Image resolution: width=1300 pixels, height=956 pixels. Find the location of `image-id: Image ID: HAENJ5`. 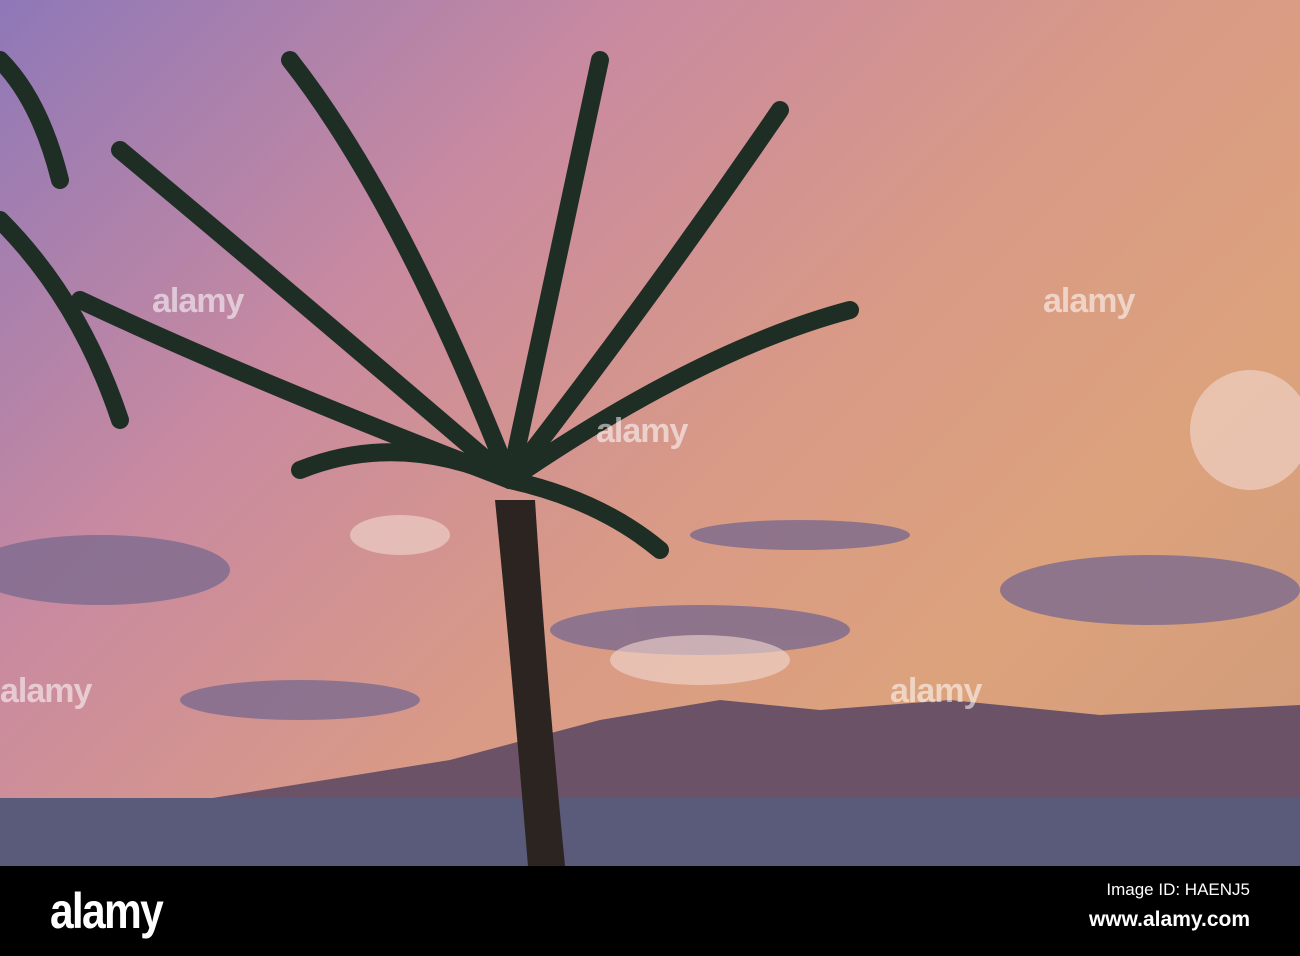

image-id: Image ID: HAENJ5 is located at coordinates (1178, 889).